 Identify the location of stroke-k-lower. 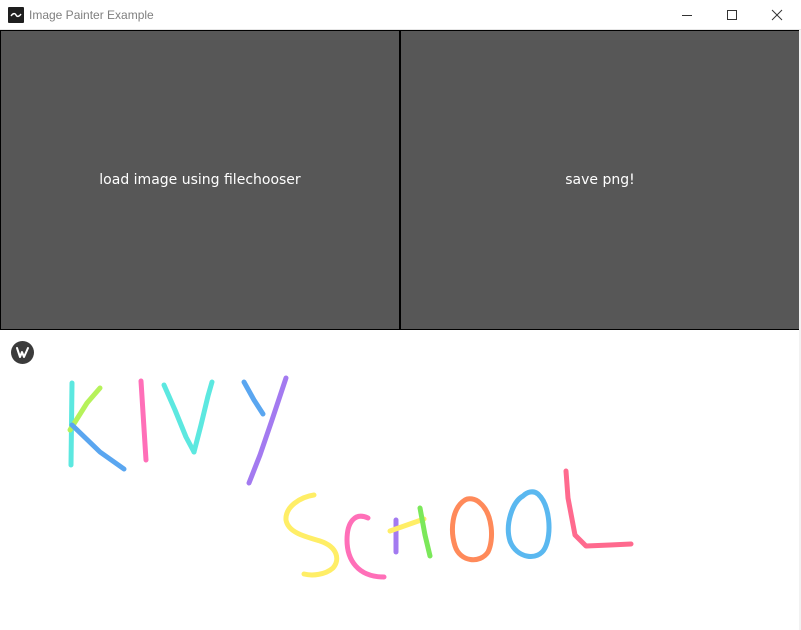
(98, 447).